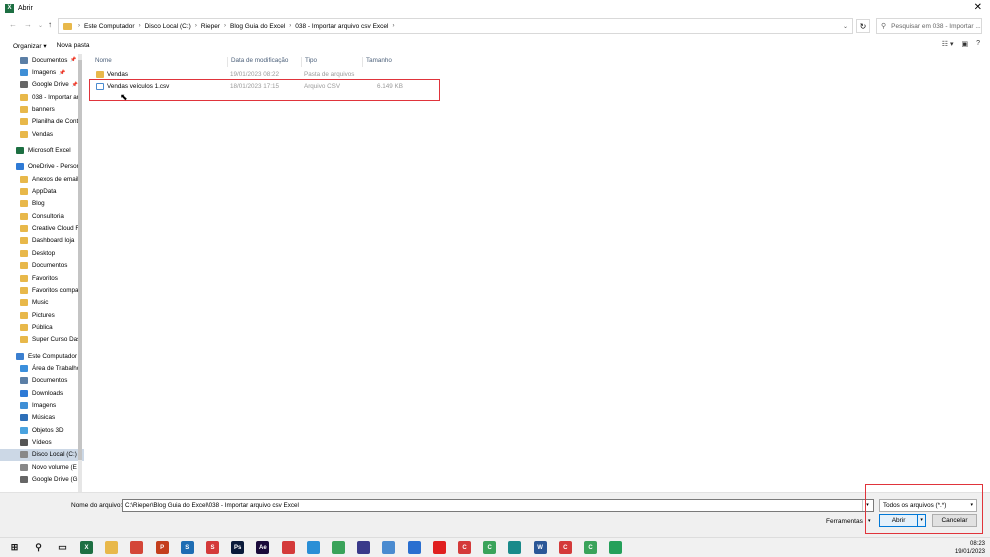 This screenshot has height=557, width=990. I want to click on organize-button: Organizar ▾, so click(30, 46).